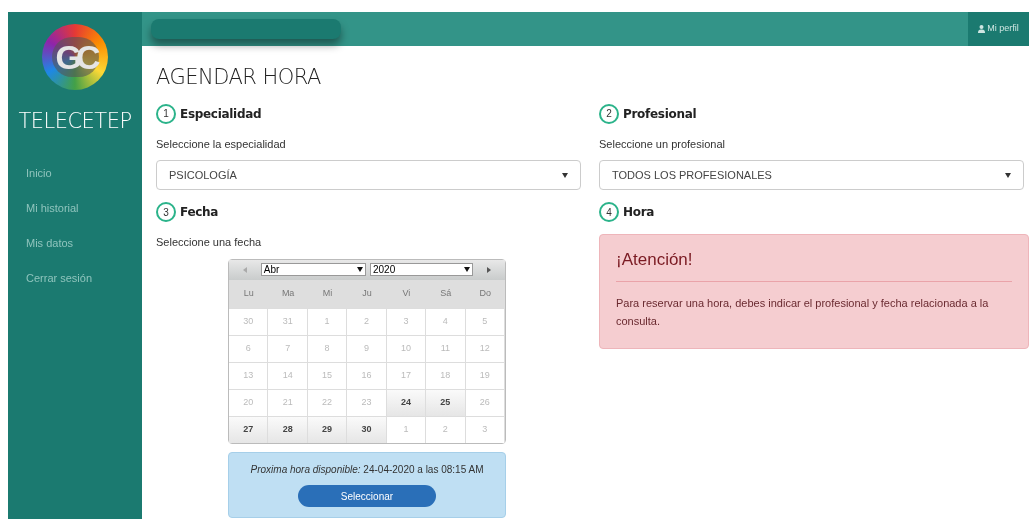 This screenshot has width=1029, height=519. I want to click on calendar-day: 11, so click(446, 348).